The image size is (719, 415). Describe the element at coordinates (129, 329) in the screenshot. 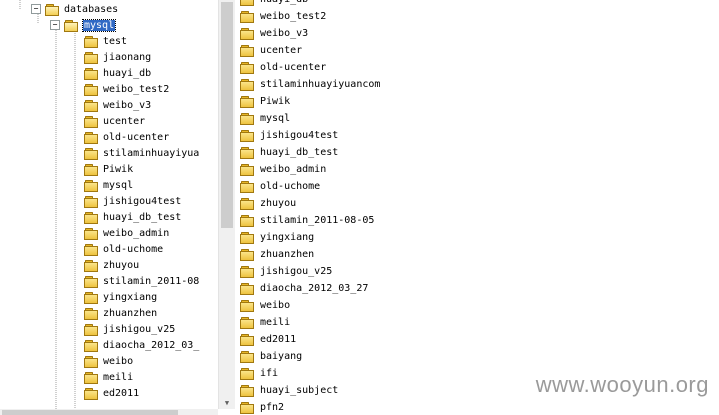

I see `tree-item: jishigou_v25` at that location.